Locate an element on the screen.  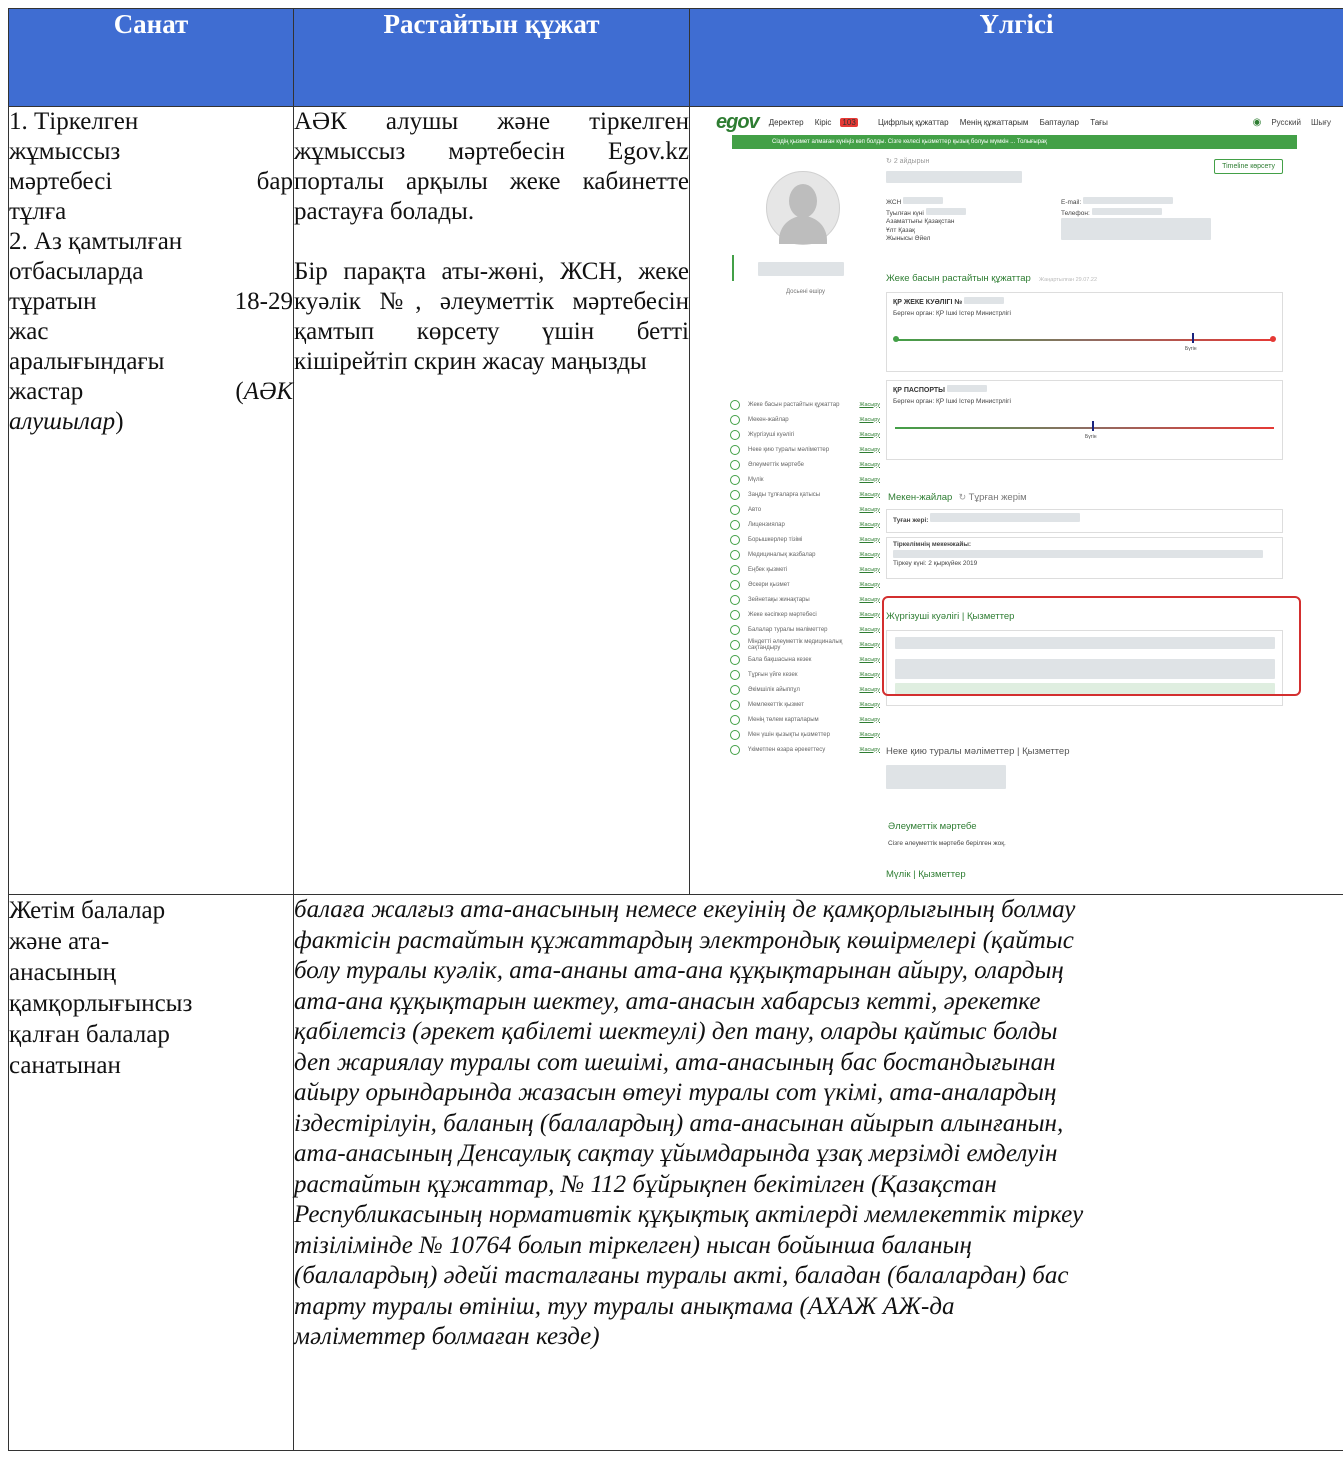
sidebar-item-label: Балалар туралы мәліметтер is located at coordinates (788, 629).